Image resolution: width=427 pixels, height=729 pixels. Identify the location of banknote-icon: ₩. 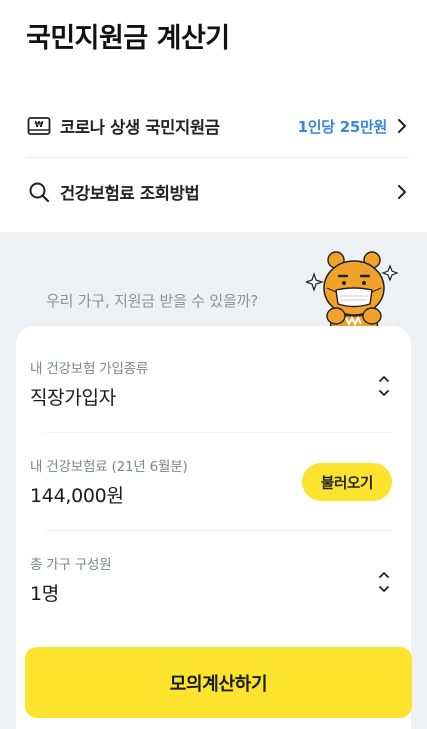
(39, 126).